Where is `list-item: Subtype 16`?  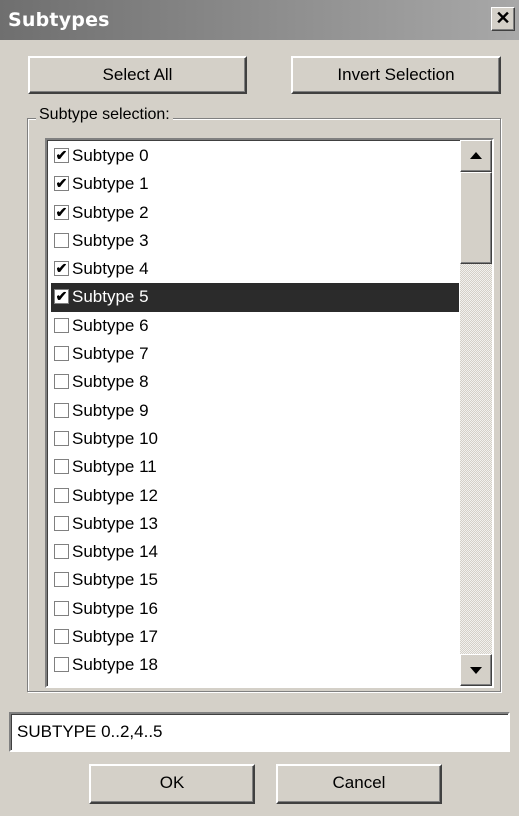
list-item: Subtype 16 is located at coordinates (255, 609).